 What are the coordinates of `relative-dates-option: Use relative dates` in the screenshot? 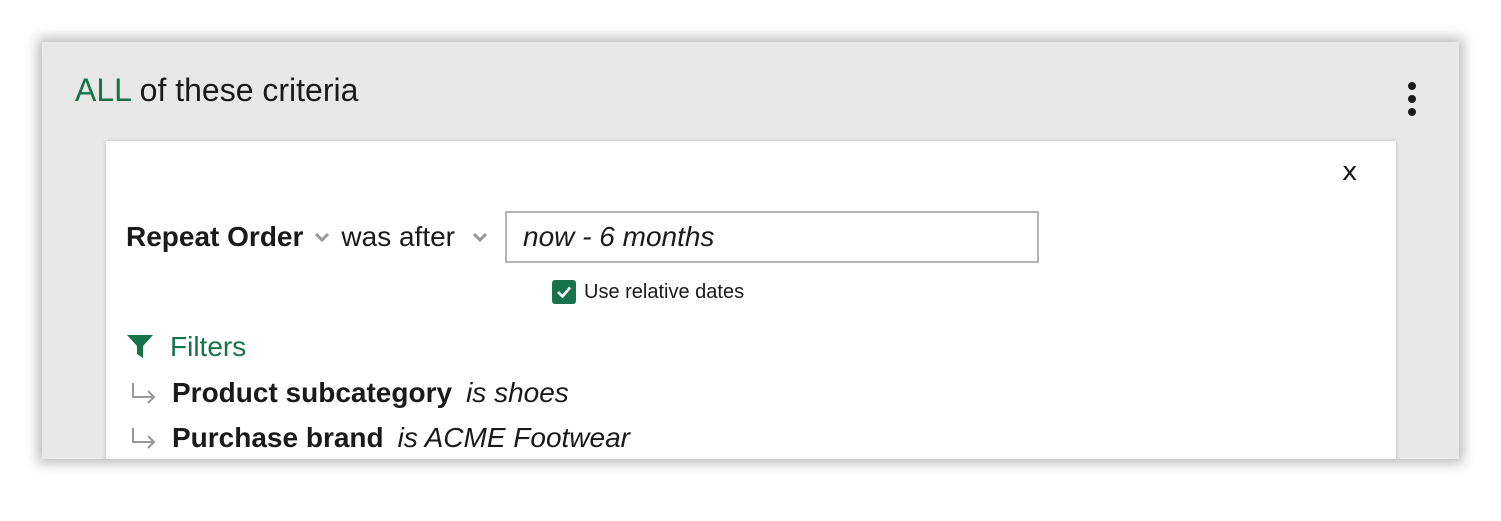 It's located at (648, 292).